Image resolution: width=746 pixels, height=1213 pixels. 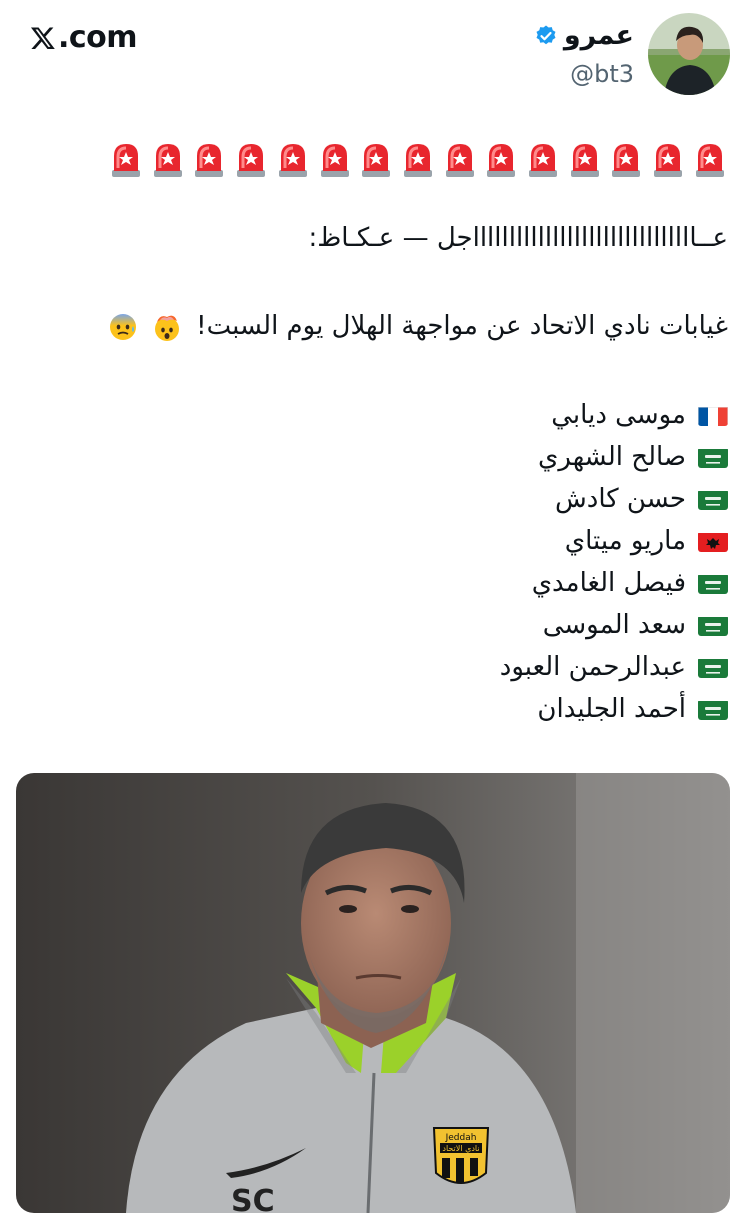 What do you see at coordinates (546, 36) in the screenshot?
I see `verified-badge-icon` at bounding box center [546, 36].